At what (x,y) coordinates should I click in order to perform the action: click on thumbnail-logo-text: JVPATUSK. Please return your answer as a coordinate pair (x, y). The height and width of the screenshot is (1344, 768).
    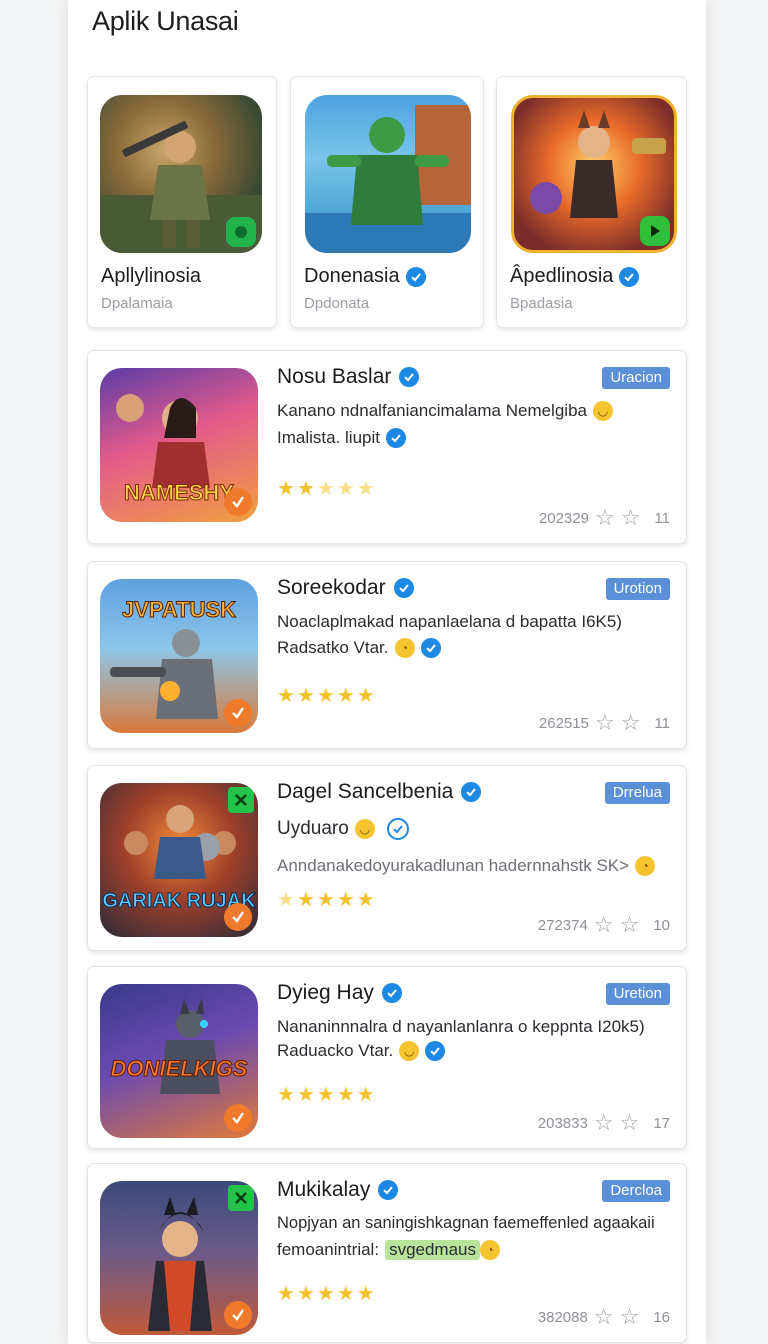
    Looking at the image, I should click on (179, 609).